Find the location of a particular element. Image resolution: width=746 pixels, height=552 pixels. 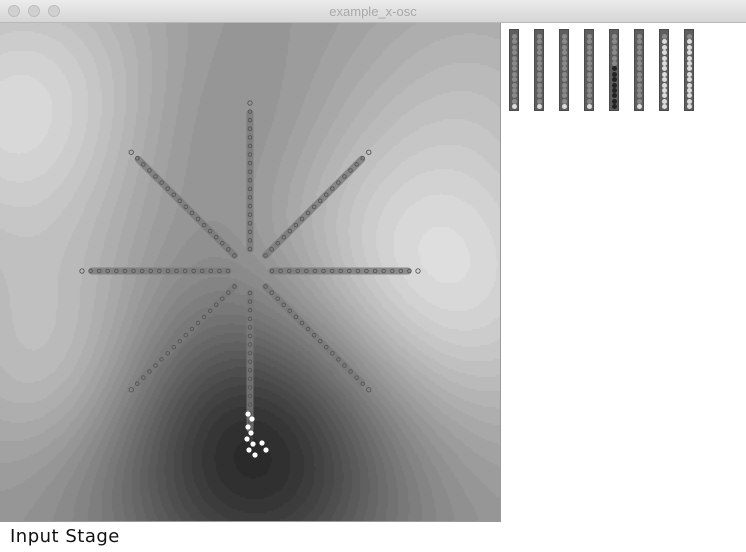

window-titlebar: example_x-osc is located at coordinates (373, 11).